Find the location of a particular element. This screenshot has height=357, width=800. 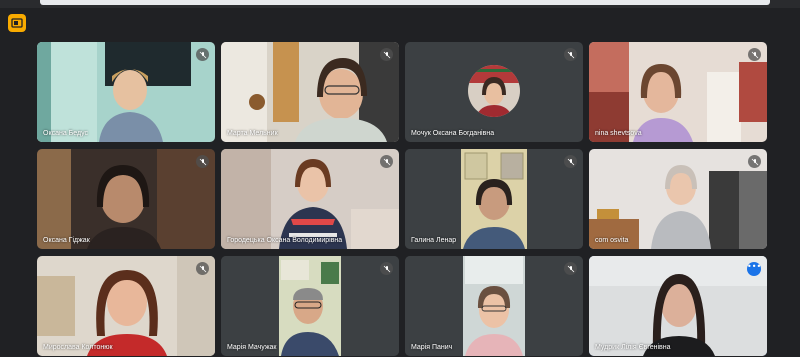

participant-name: Галина Ленар is located at coordinates (434, 240).